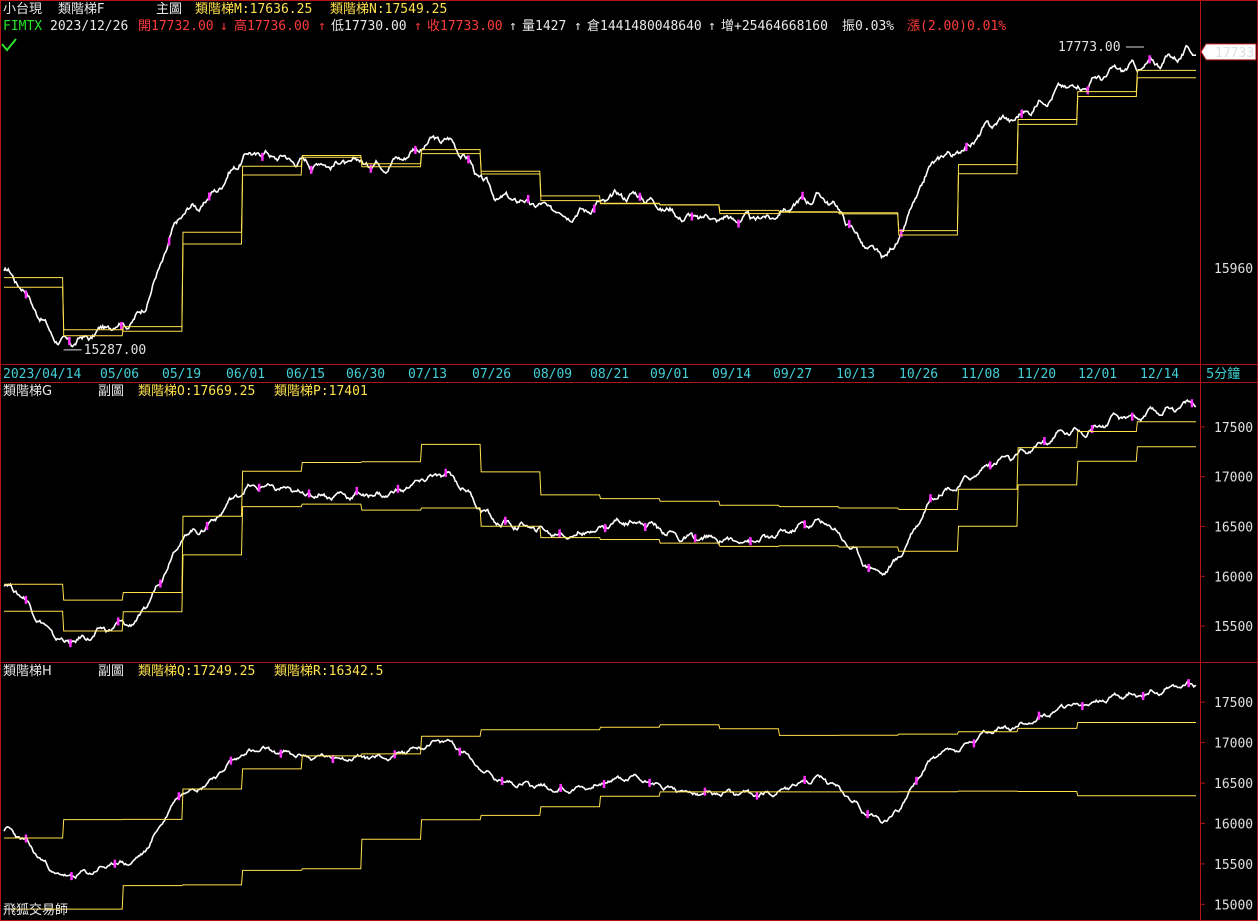 Image resolution: width=1258 pixels, height=921 pixels. Describe the element at coordinates (1036, 374) in the screenshot. I see `x-tick-label: 11/20` at that location.